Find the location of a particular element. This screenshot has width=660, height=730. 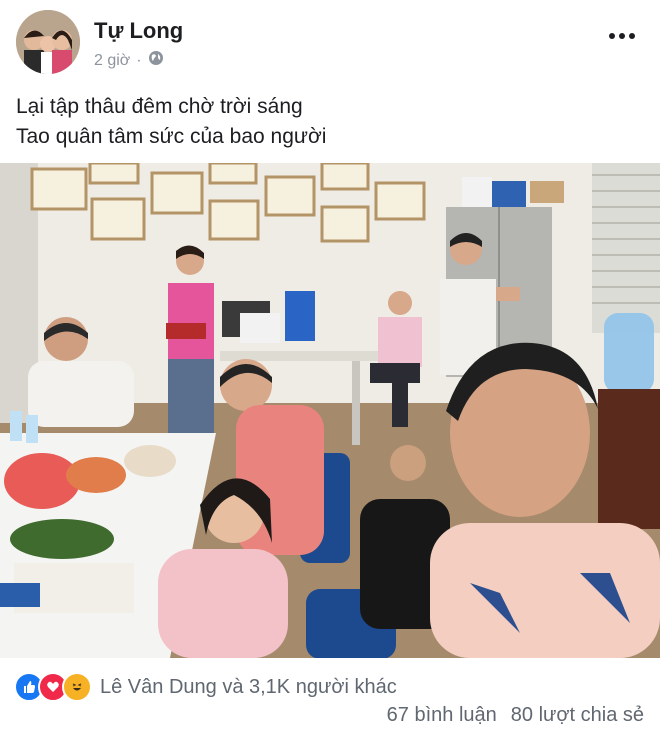

haha-icon is located at coordinates (77, 687).